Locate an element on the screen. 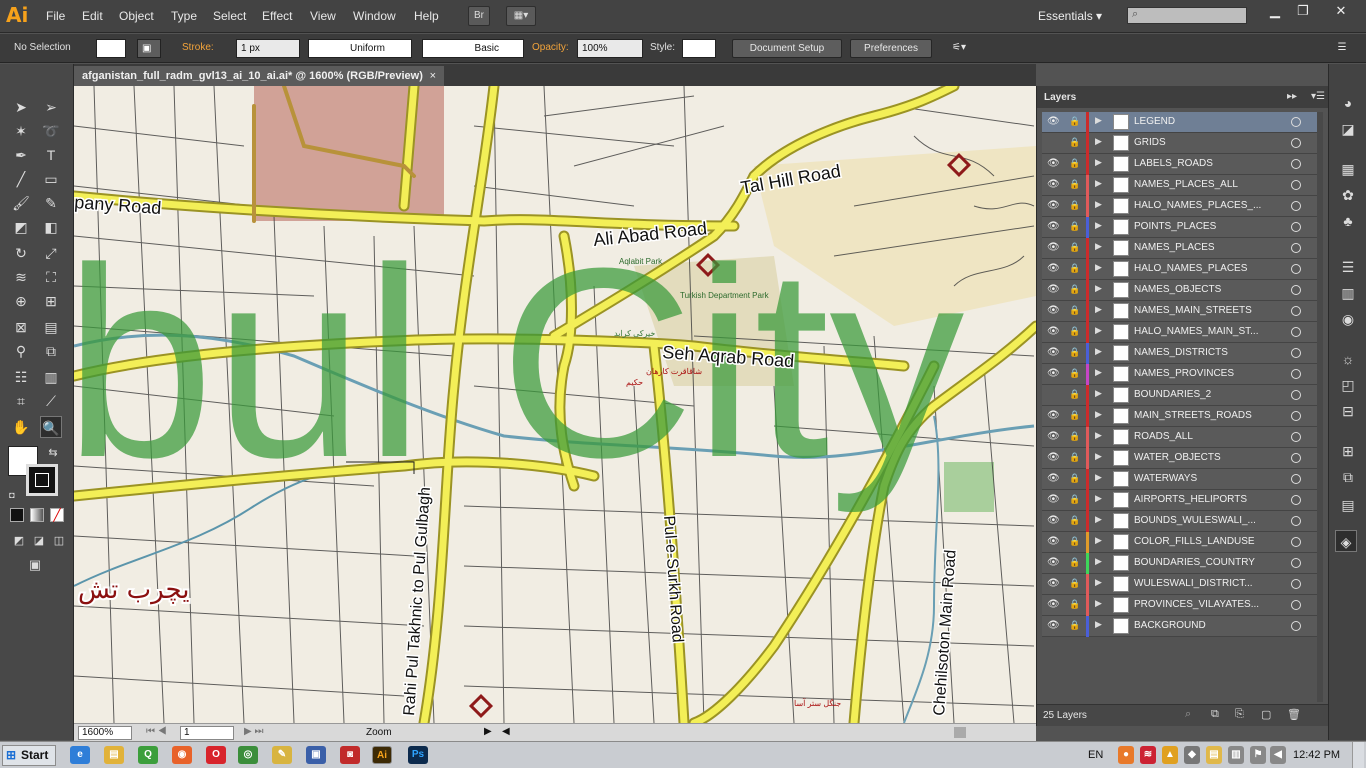 The width and height of the screenshot is (1366, 768). clipping-mask-icon: ⧉ is located at coordinates (1215, 714).